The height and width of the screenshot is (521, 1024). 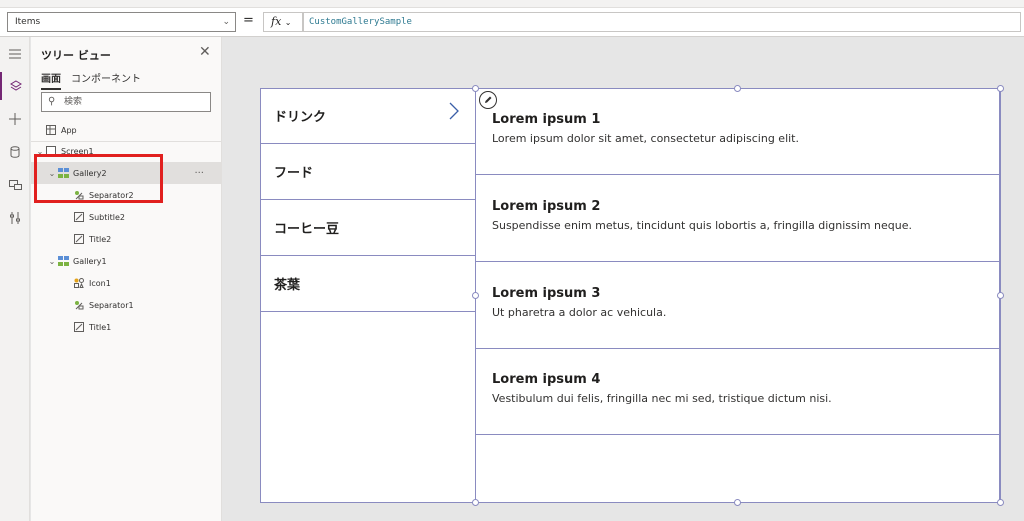 What do you see at coordinates (287, 285) in the screenshot?
I see `category-label: 茶葉` at bounding box center [287, 285].